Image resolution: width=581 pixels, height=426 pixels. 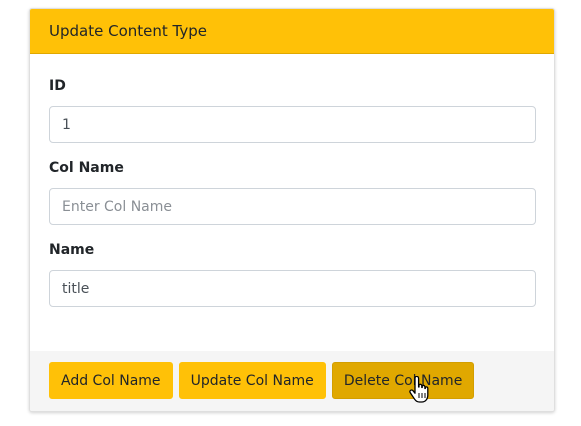 What do you see at coordinates (292, 206) in the screenshot?
I see `col-name-input` at bounding box center [292, 206].